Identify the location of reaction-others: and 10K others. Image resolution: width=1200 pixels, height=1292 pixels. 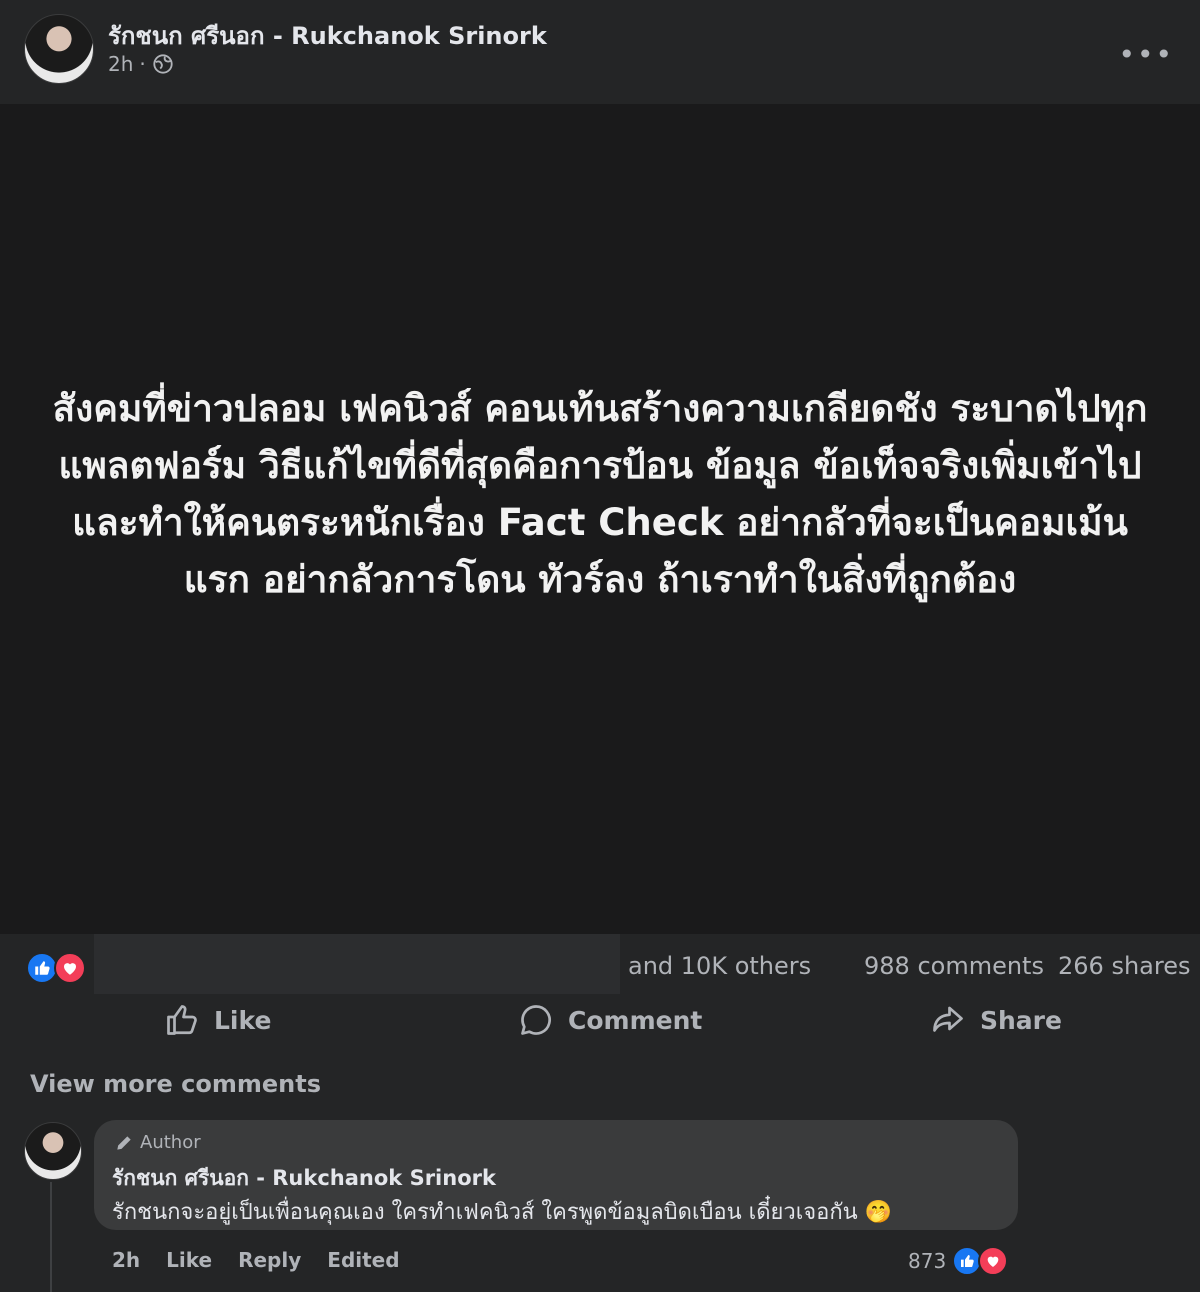
(719, 966).